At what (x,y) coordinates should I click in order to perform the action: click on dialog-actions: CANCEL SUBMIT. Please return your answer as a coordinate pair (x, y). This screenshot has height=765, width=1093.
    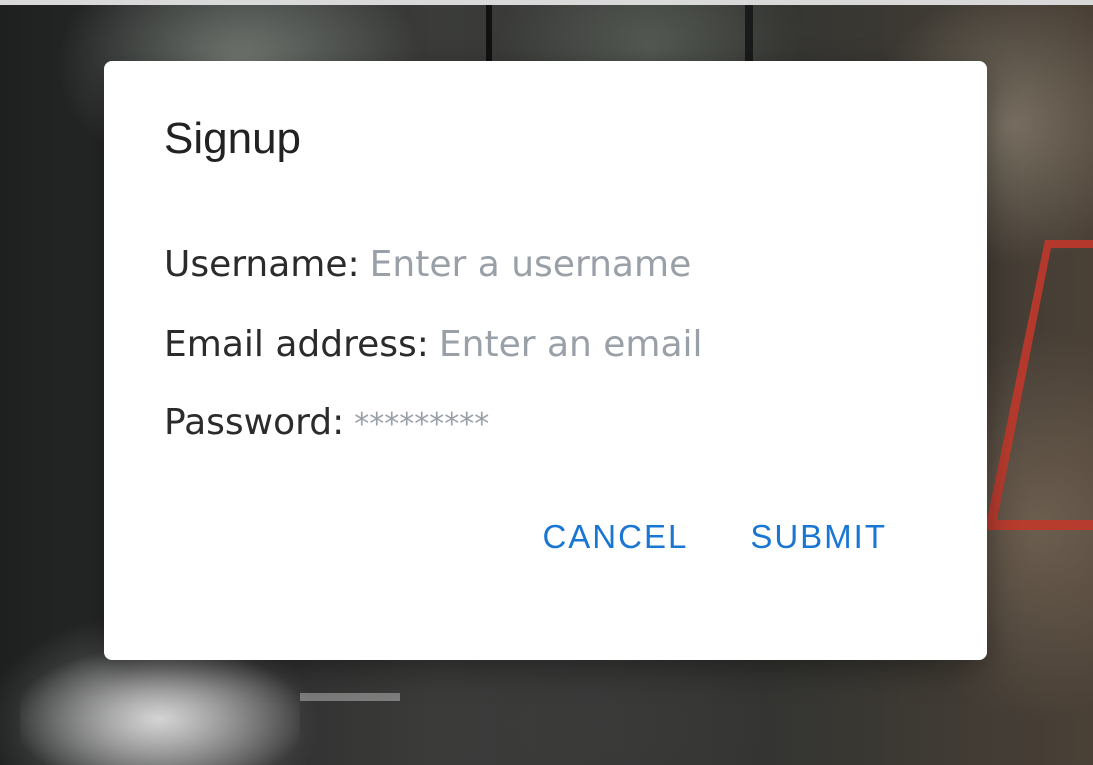
    Looking at the image, I should click on (714, 537).